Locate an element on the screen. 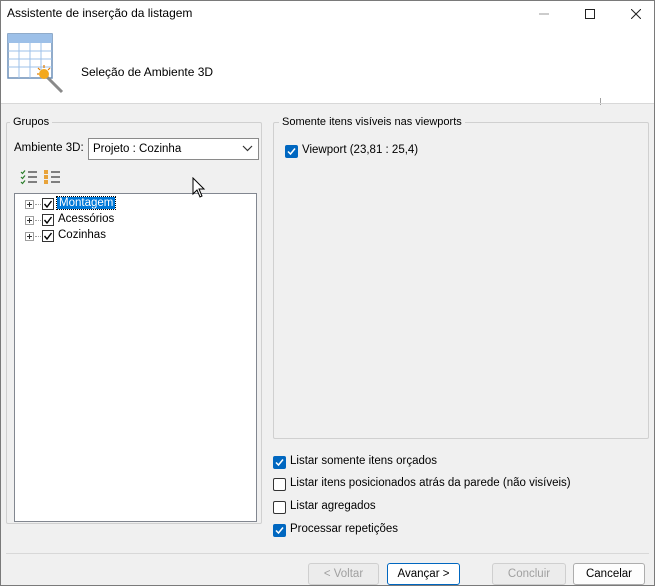 The height and width of the screenshot is (586, 655). option-checkbox-repeticoes is located at coordinates (279, 530).